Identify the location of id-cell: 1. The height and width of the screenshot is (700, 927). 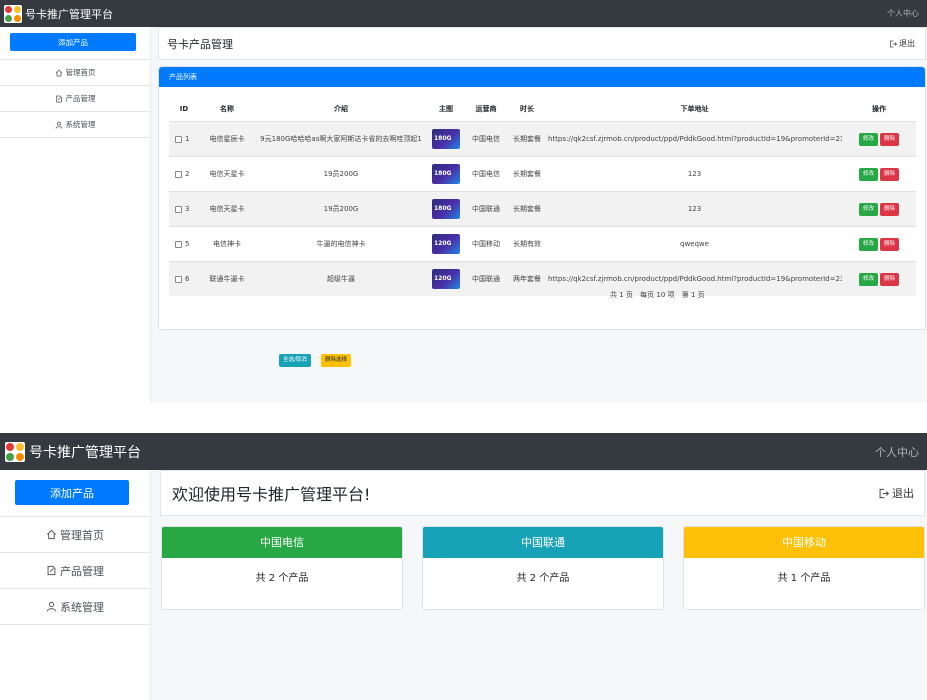
(184, 139).